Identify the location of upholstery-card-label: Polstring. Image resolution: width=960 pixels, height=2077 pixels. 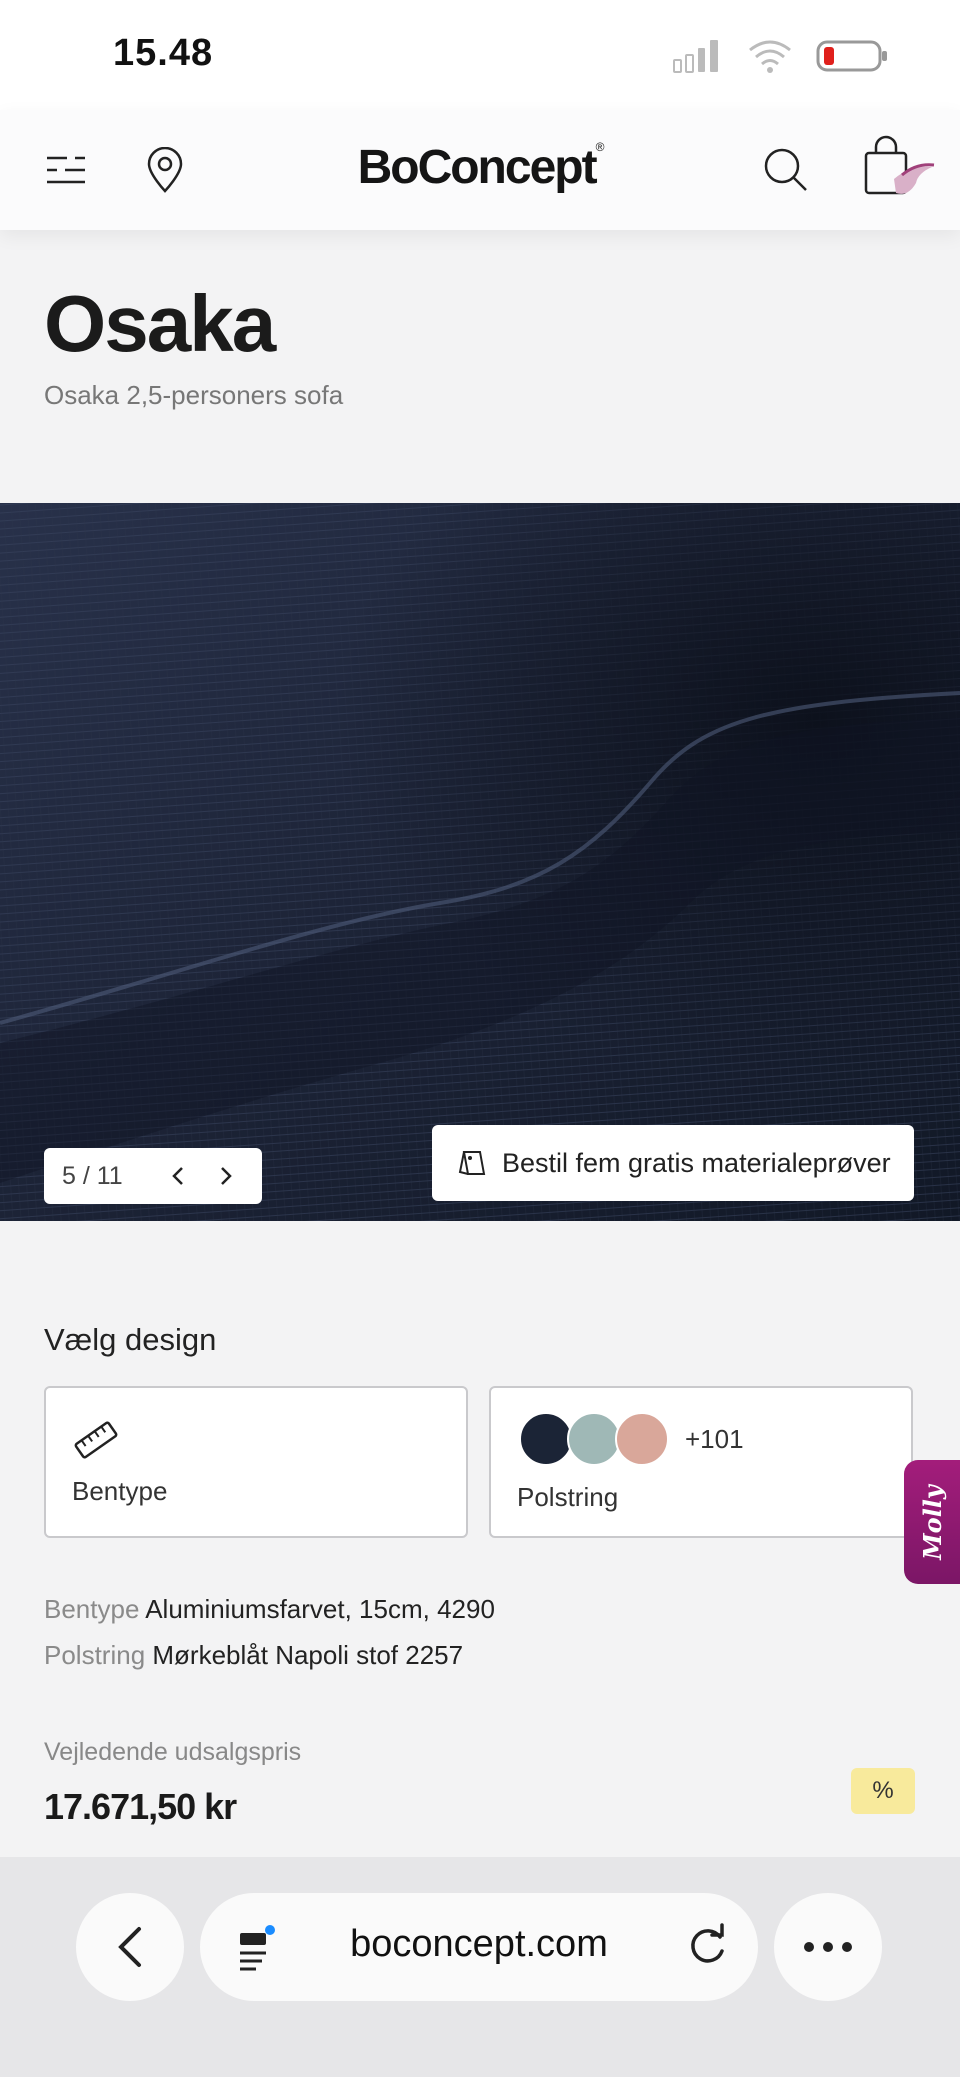
(568, 1497).